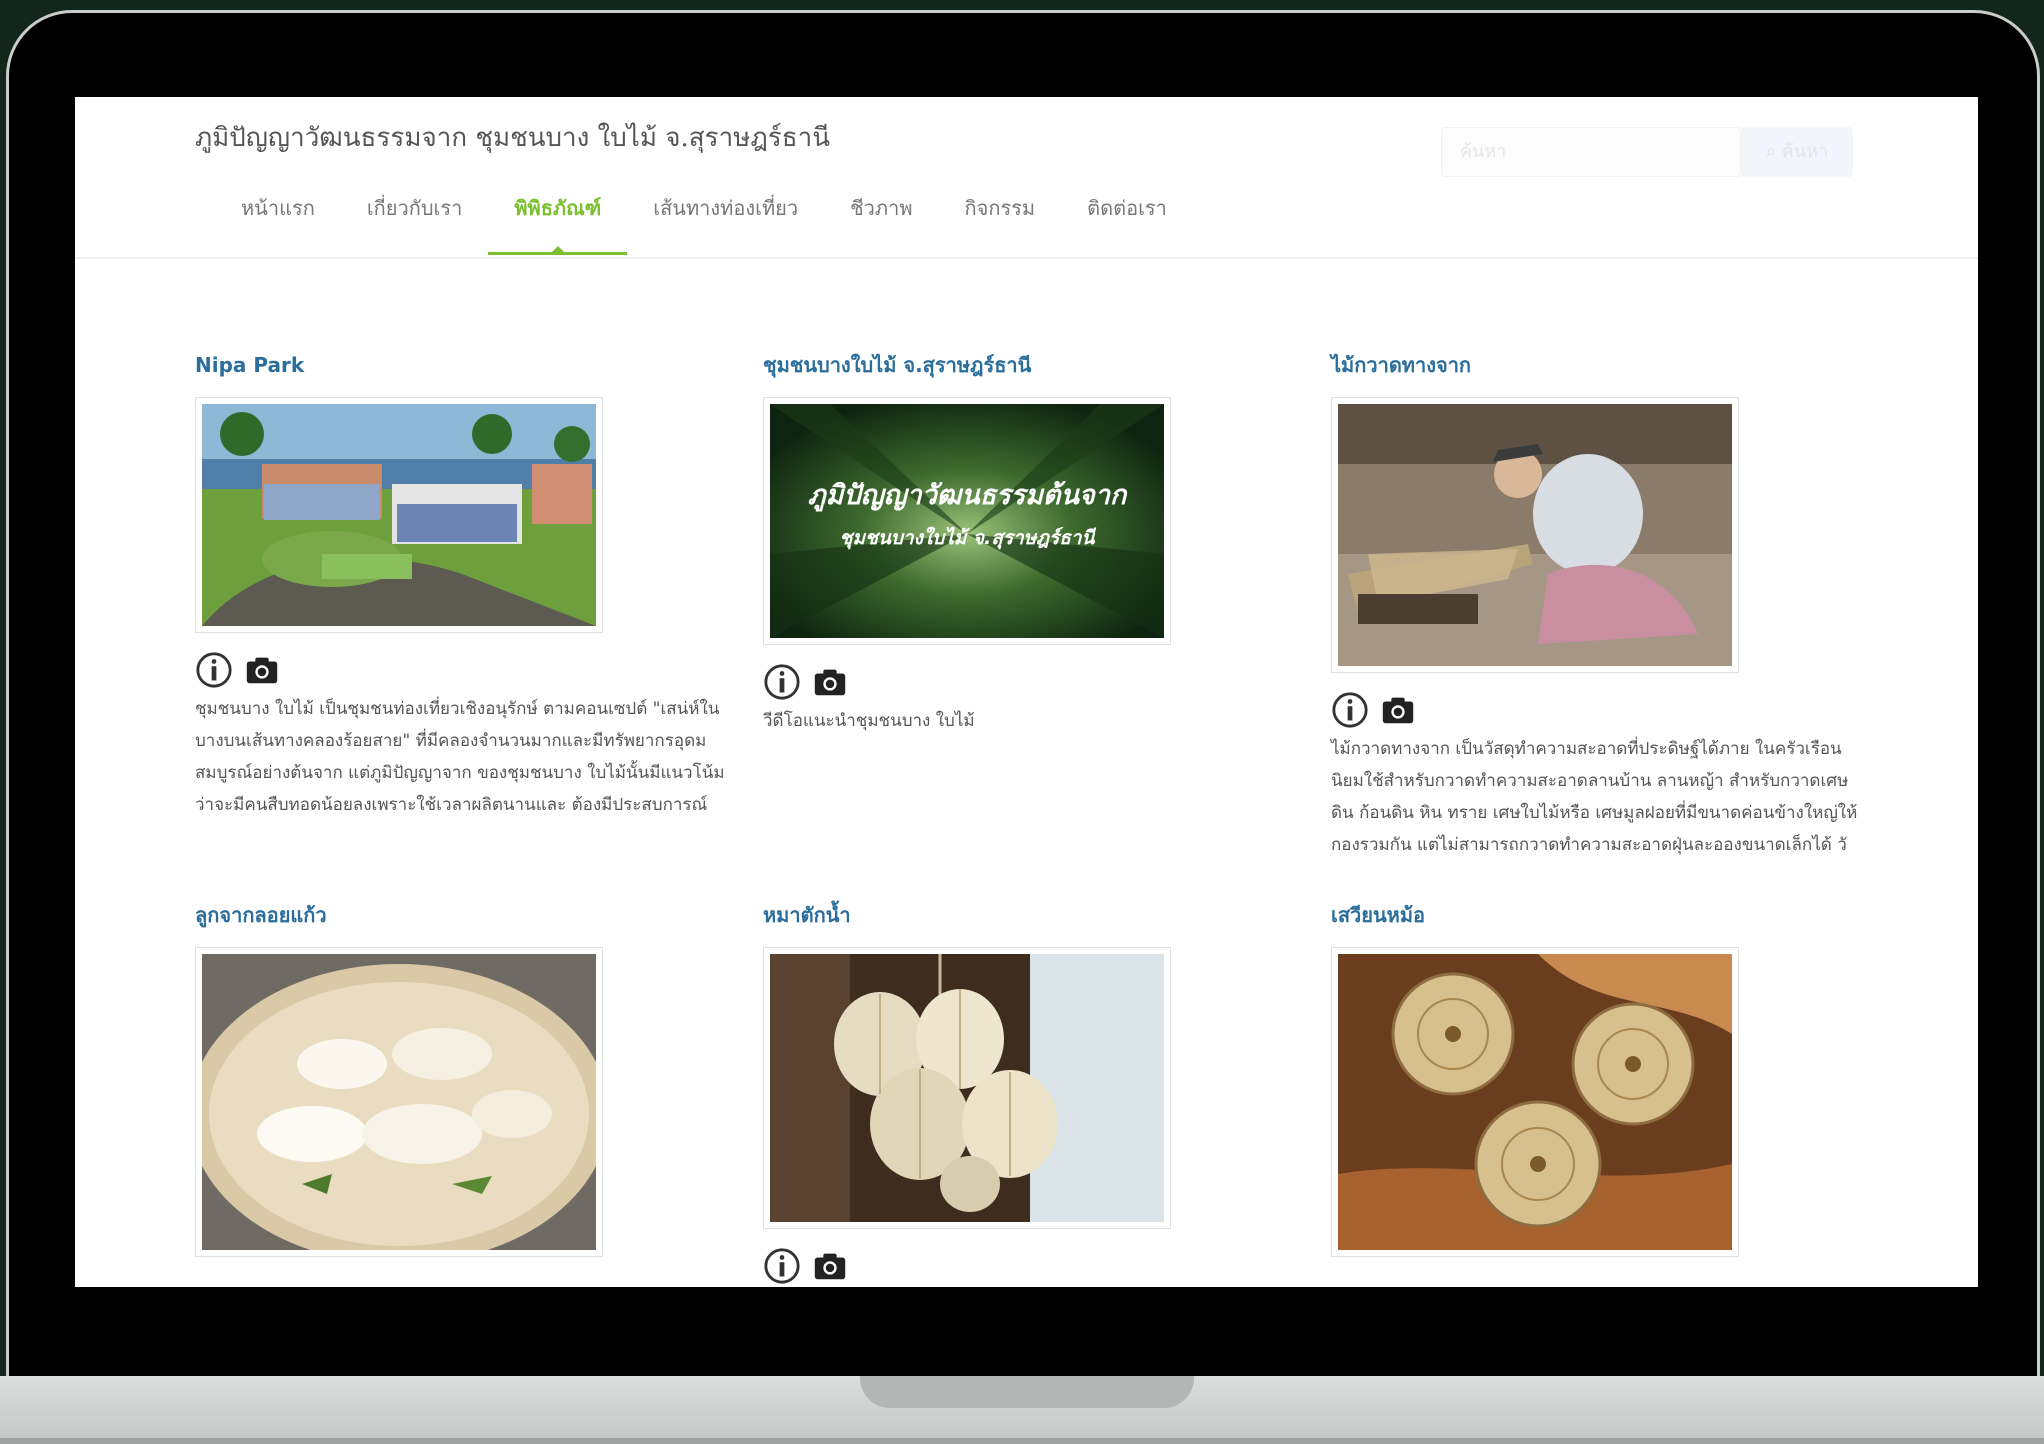  What do you see at coordinates (968, 538) in the screenshot?
I see `banner-text-line2: ชุมชนบางใบไม้ จ.สุราษฎร์ธานี` at bounding box center [968, 538].